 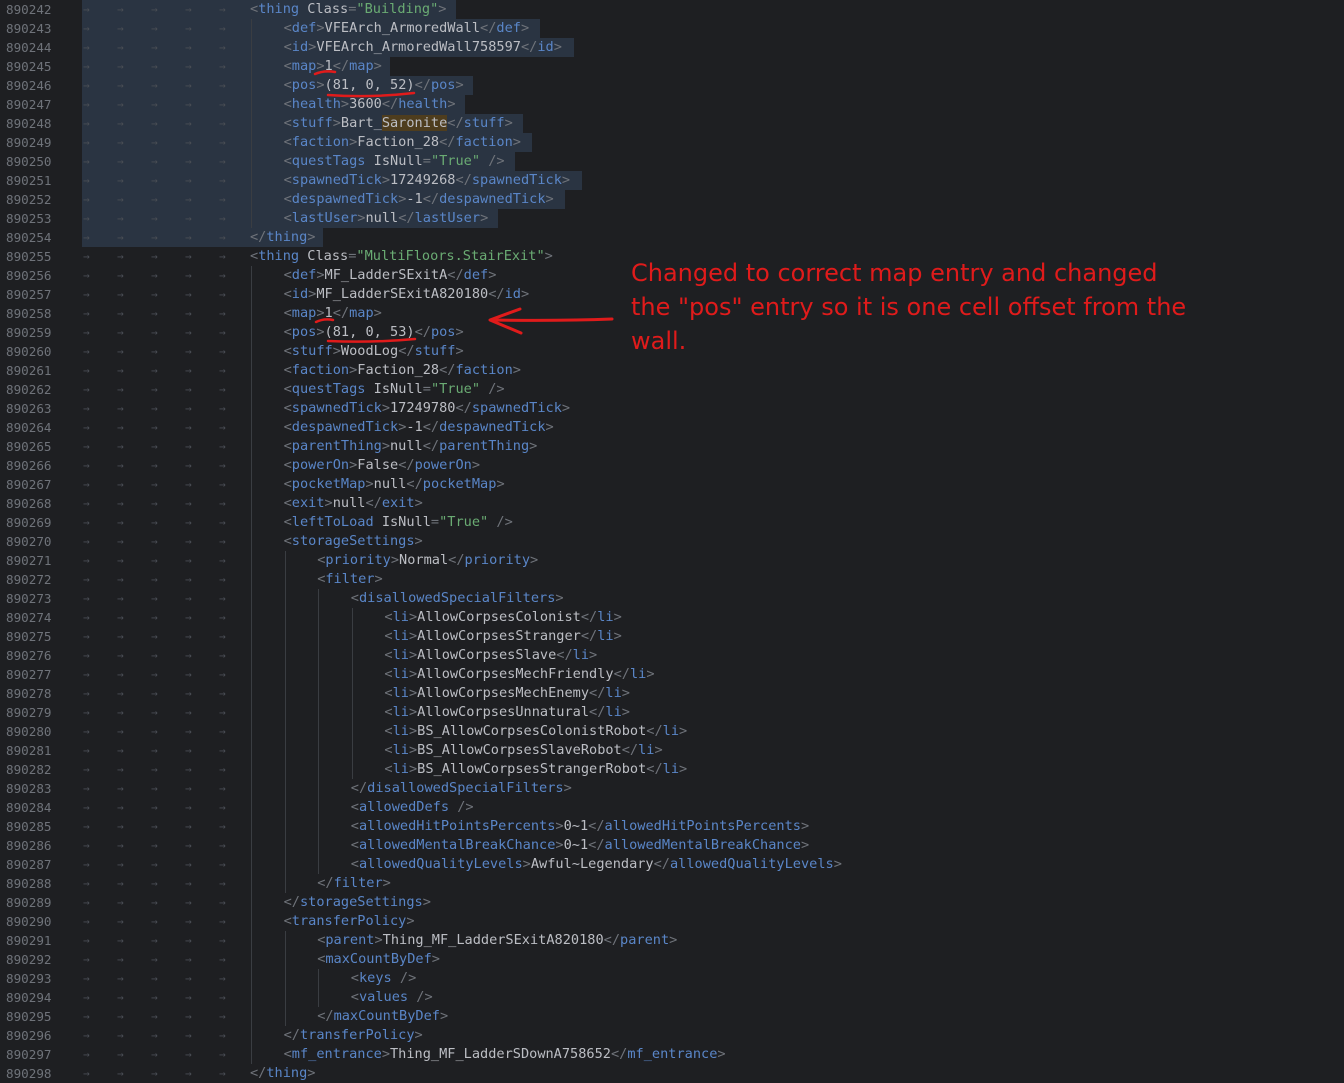 What do you see at coordinates (672, 123) in the screenshot?
I see `code-line: 890248 → → → → → <stuff>Bart_Saronite</stuff>` at bounding box center [672, 123].